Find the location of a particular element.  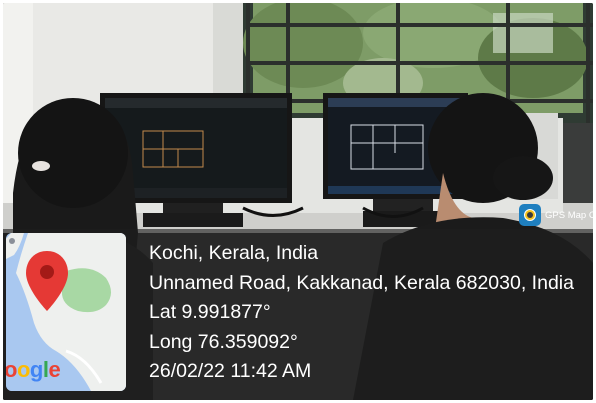

longitude: Long 76.359092° is located at coordinates (223, 341).